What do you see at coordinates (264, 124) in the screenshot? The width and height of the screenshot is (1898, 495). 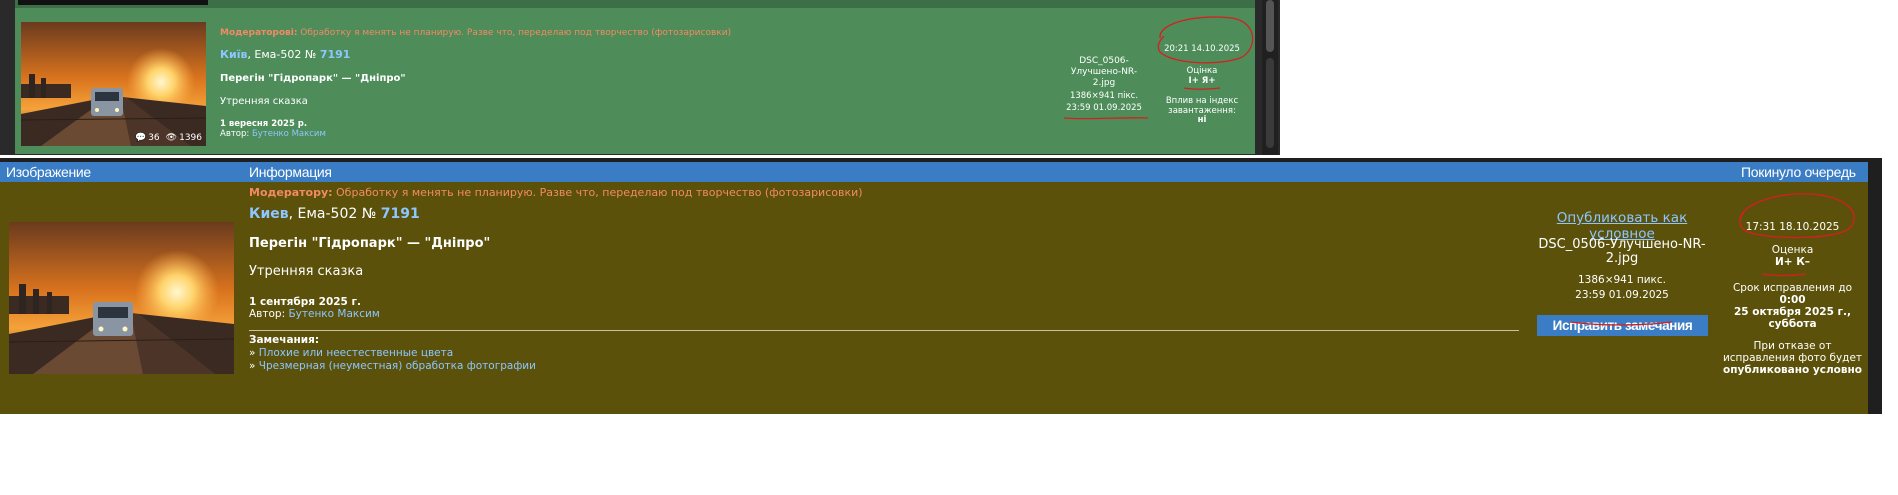 I see `photo-date: 1 вересня 2025 р.` at bounding box center [264, 124].